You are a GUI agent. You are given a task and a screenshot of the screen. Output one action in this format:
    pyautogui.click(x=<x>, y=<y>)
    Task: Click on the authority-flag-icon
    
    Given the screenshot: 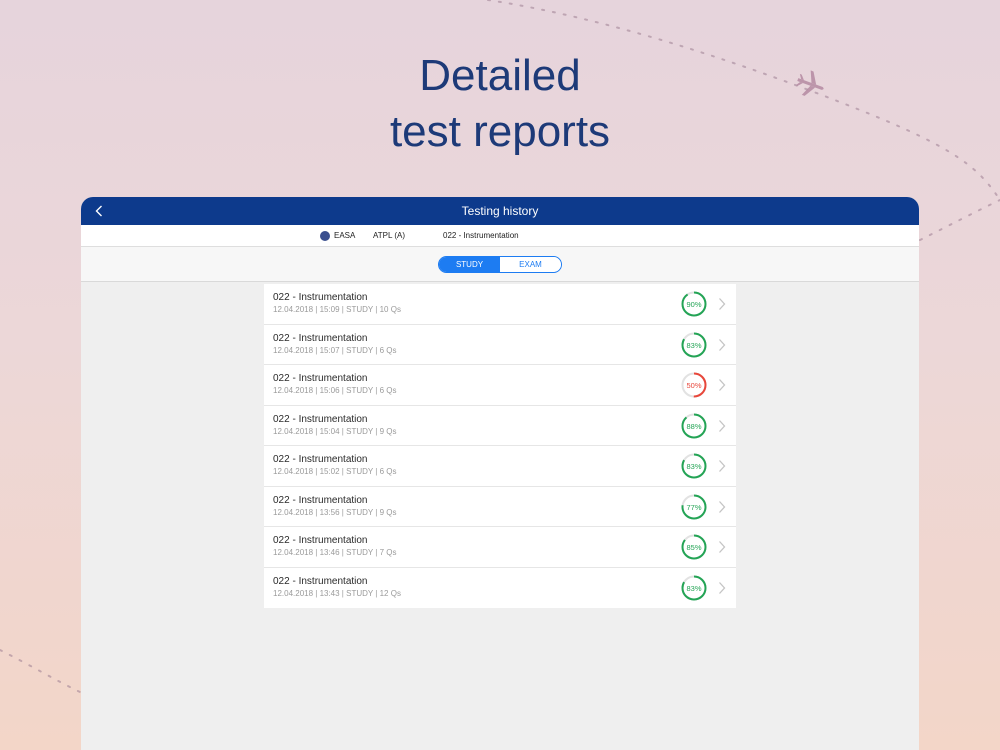 What is the action you would take?
    pyautogui.click(x=325, y=236)
    